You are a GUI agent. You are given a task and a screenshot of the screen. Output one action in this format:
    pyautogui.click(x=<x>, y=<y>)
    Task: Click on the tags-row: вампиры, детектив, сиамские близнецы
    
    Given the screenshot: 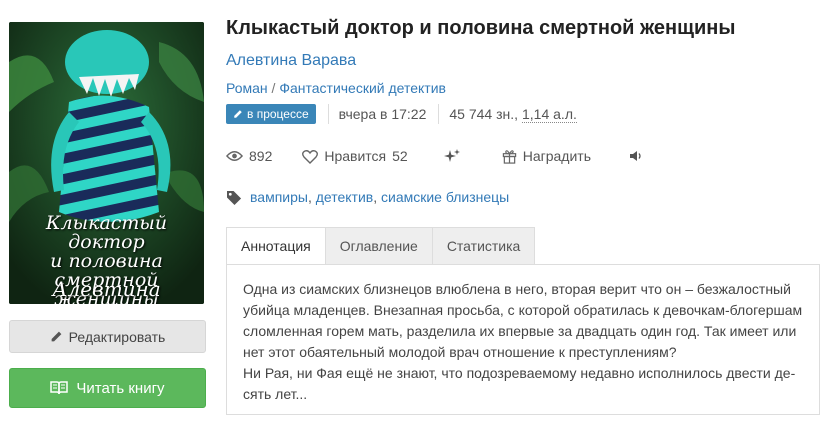 What is the action you would take?
    pyautogui.click(x=367, y=197)
    